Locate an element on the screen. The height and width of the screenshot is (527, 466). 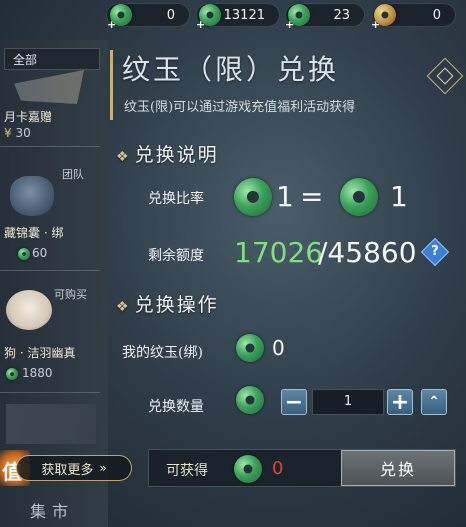
qty-label: 兑换数量 is located at coordinates (176, 407).